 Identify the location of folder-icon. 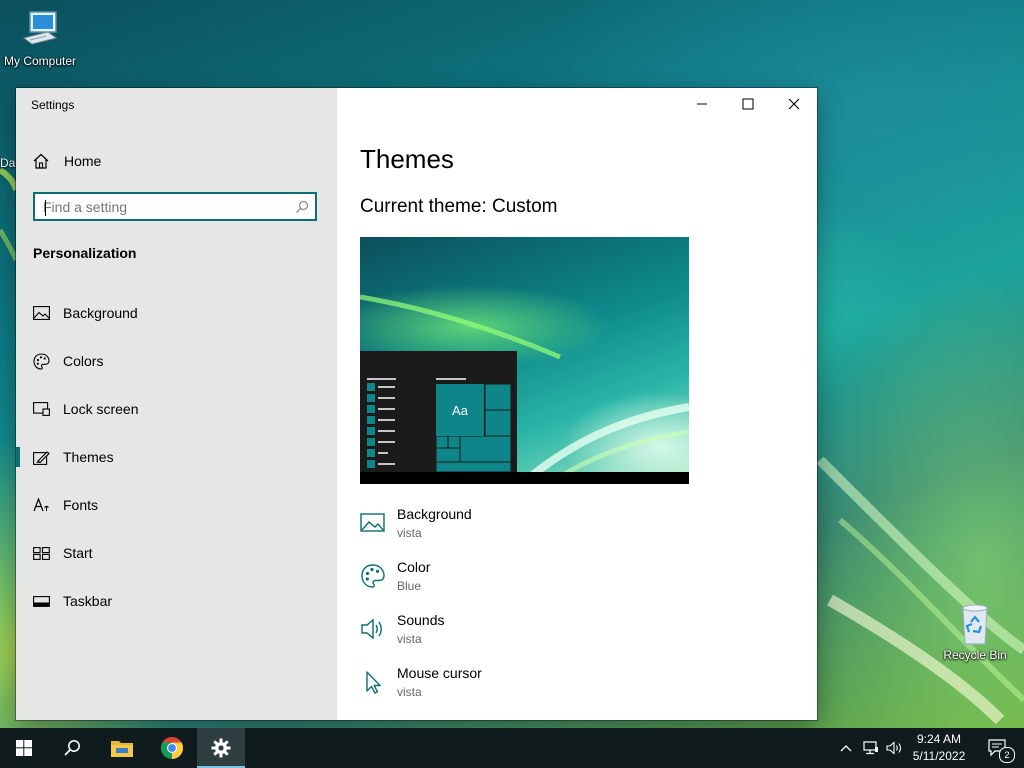
(122, 749).